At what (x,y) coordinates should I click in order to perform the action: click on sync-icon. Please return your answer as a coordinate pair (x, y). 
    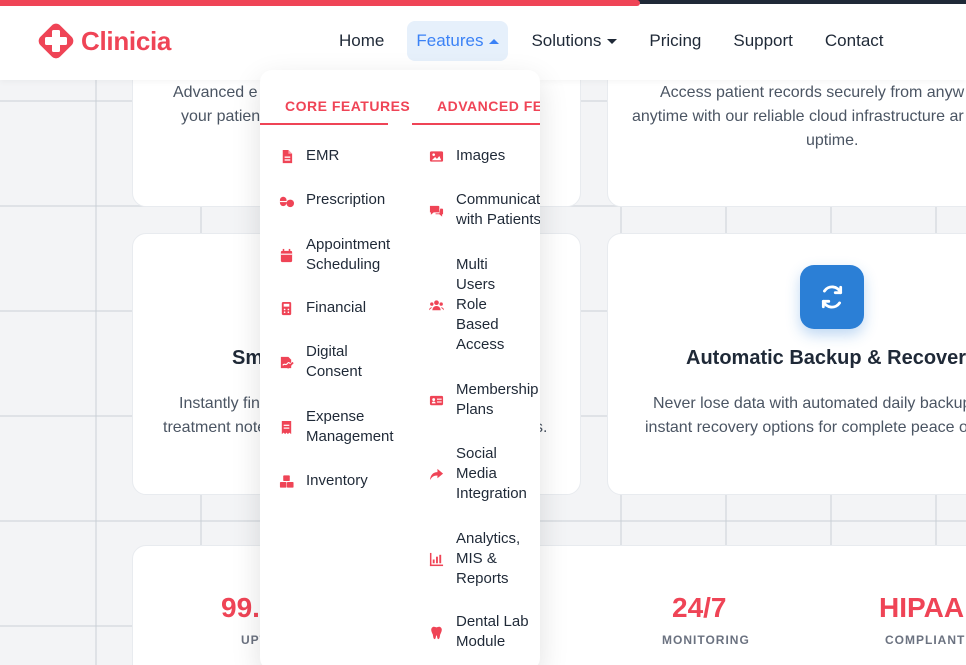
    Looking at the image, I should click on (832, 297).